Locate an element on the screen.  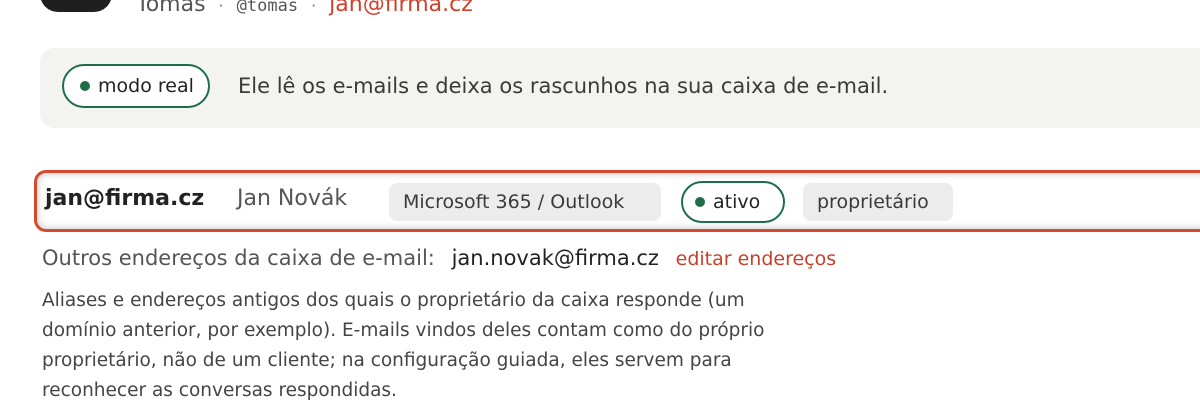
status-label: ativo is located at coordinates (737, 202).